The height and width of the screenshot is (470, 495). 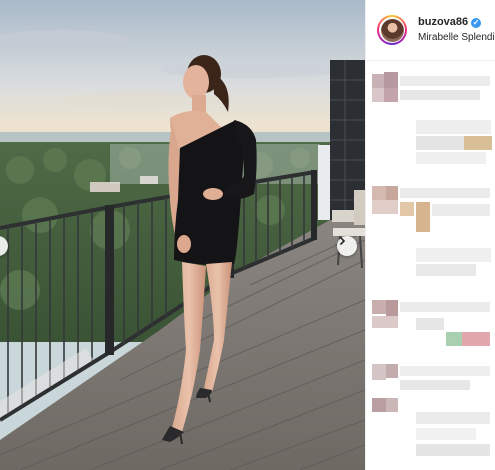 What do you see at coordinates (430, 30) in the screenshot?
I see `post-header: buzova86 ✓ Mirabelle Splendid` at bounding box center [430, 30].